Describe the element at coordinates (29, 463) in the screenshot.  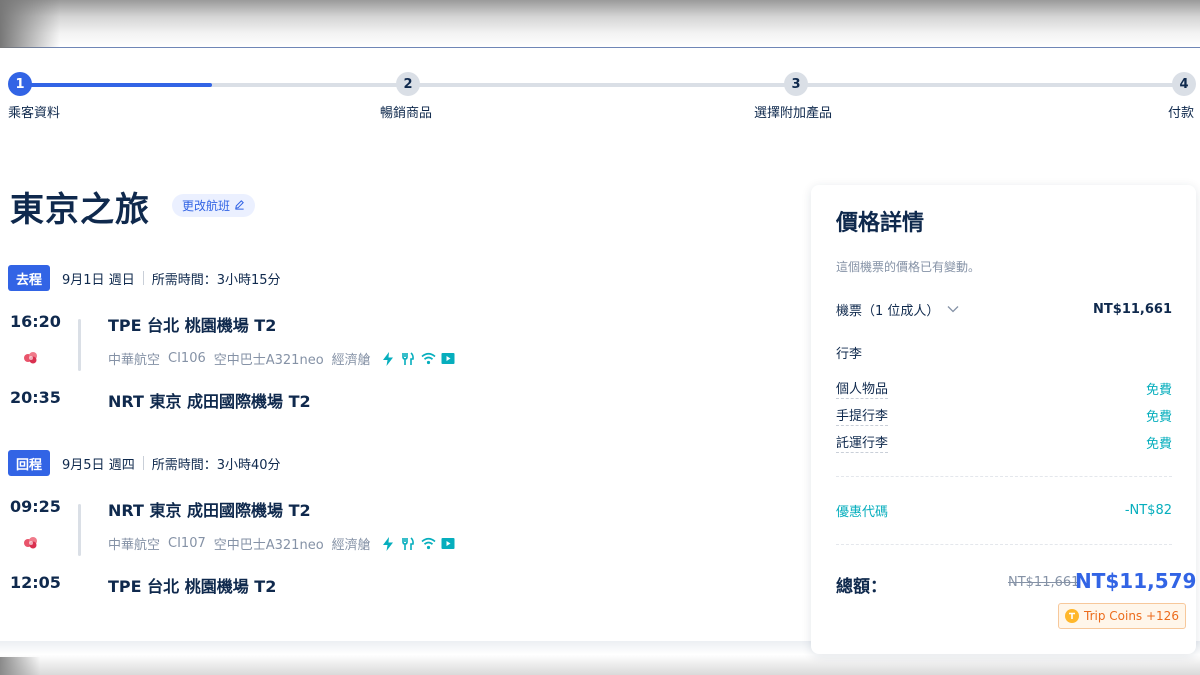
I see `return-badge: 回程` at that location.